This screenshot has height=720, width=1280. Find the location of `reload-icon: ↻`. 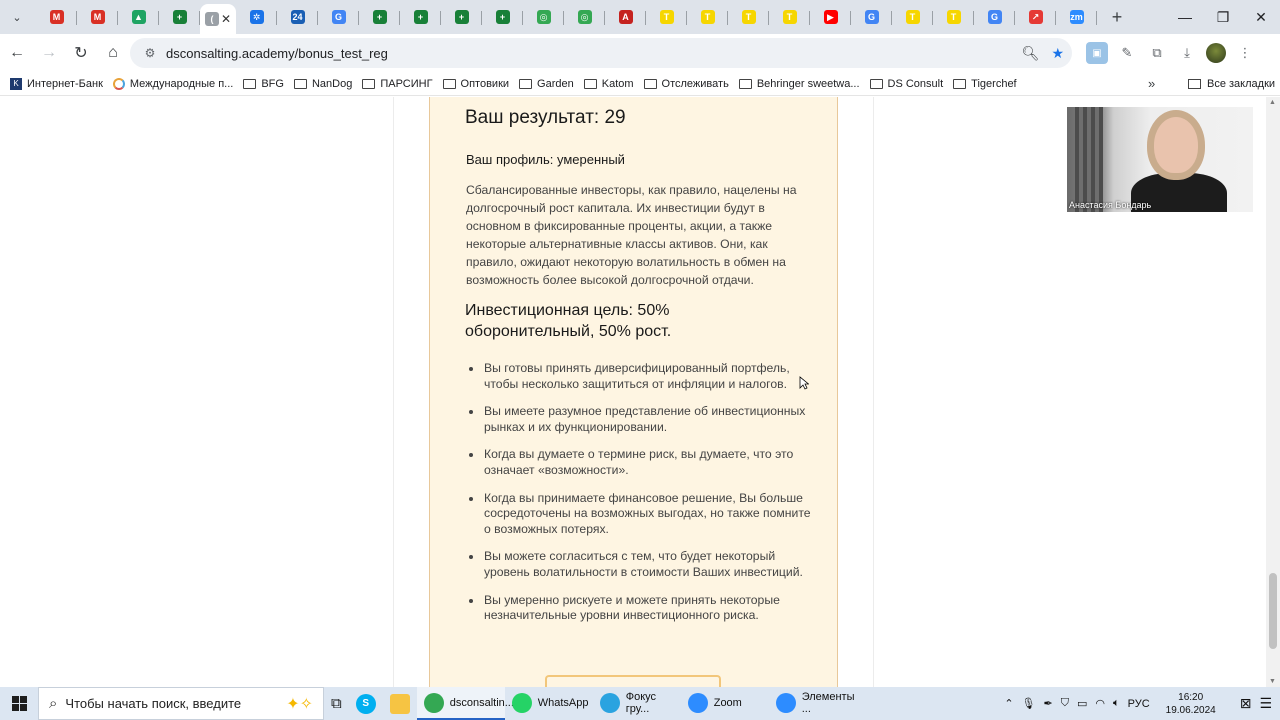

reload-icon: ↻ is located at coordinates (81, 53).